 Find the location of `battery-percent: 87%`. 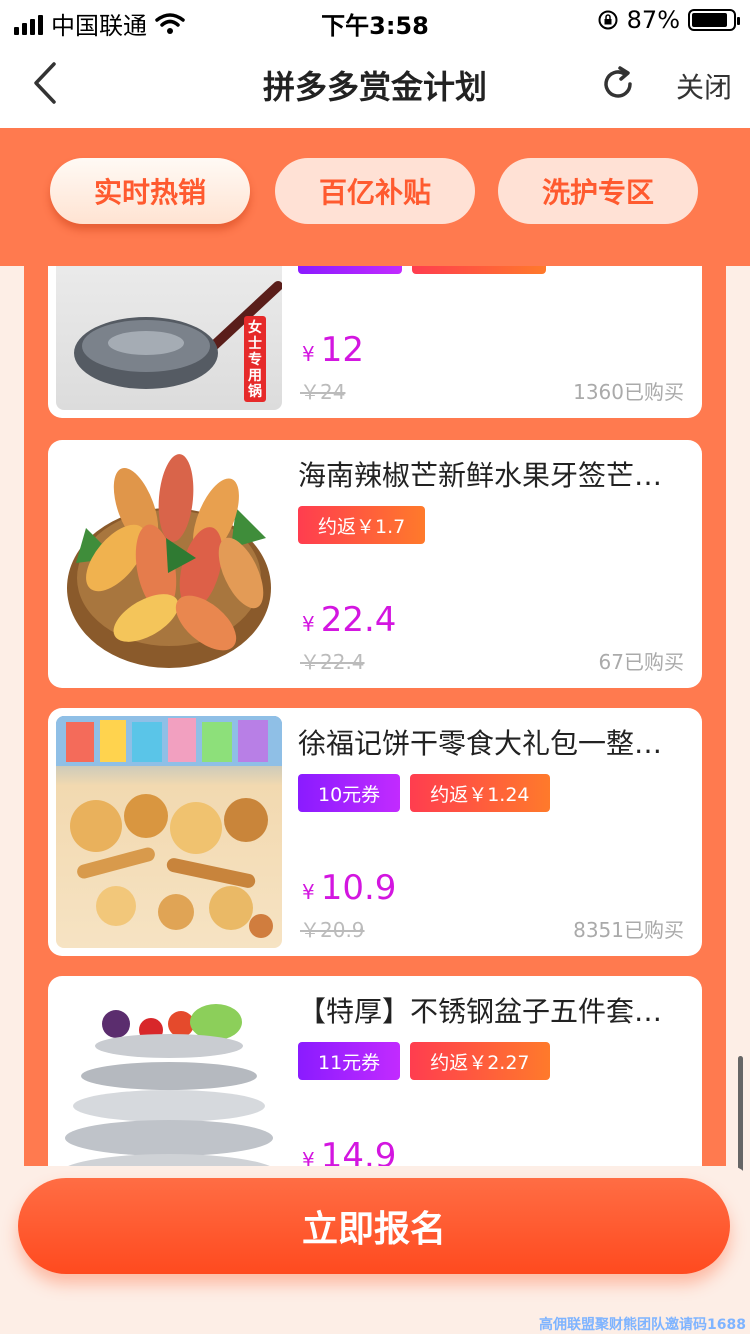

battery-percent: 87% is located at coordinates (653, 20).